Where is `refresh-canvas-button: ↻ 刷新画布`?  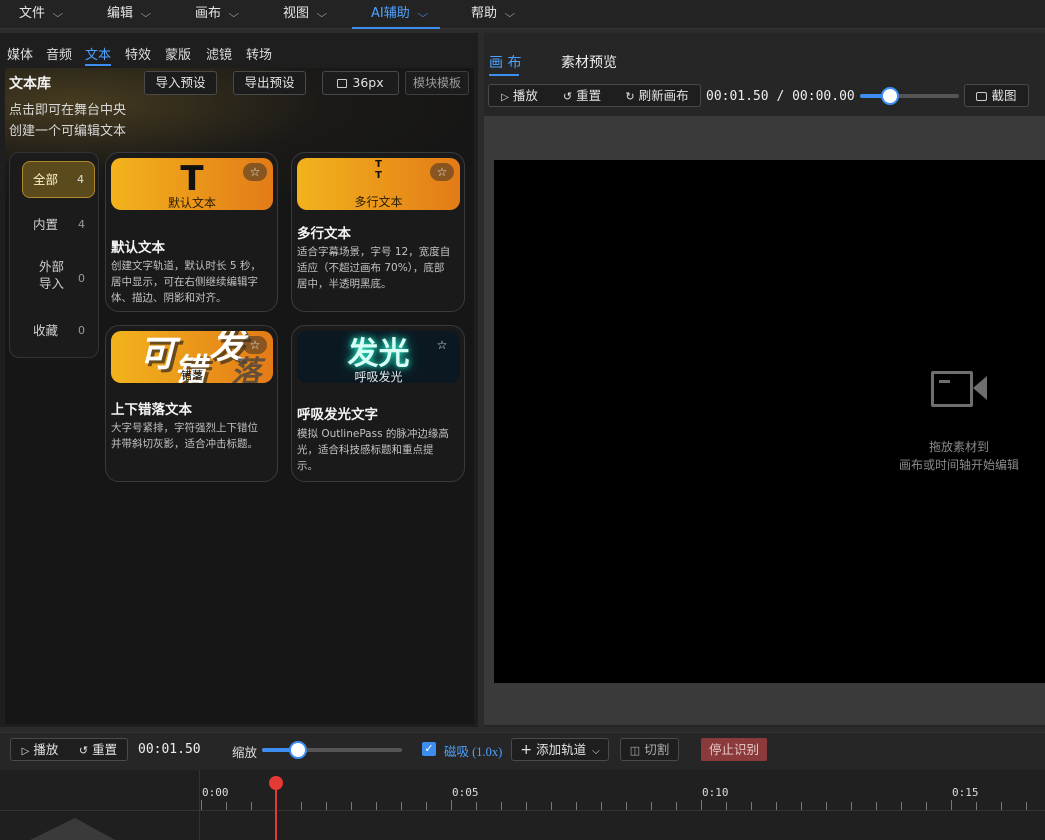
refresh-canvas-button: ↻ 刷新画布 is located at coordinates (657, 95).